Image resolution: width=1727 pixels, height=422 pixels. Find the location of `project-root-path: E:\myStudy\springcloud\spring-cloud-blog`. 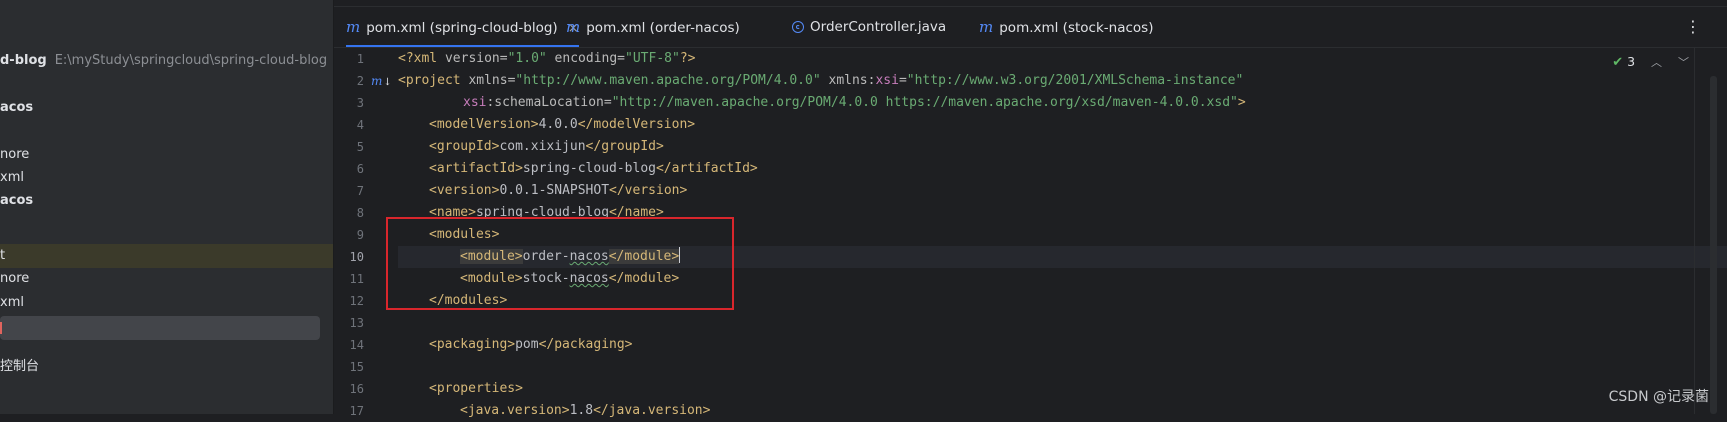

project-root-path: E:\myStudy\springcloud\spring-cloud-blog is located at coordinates (191, 60).